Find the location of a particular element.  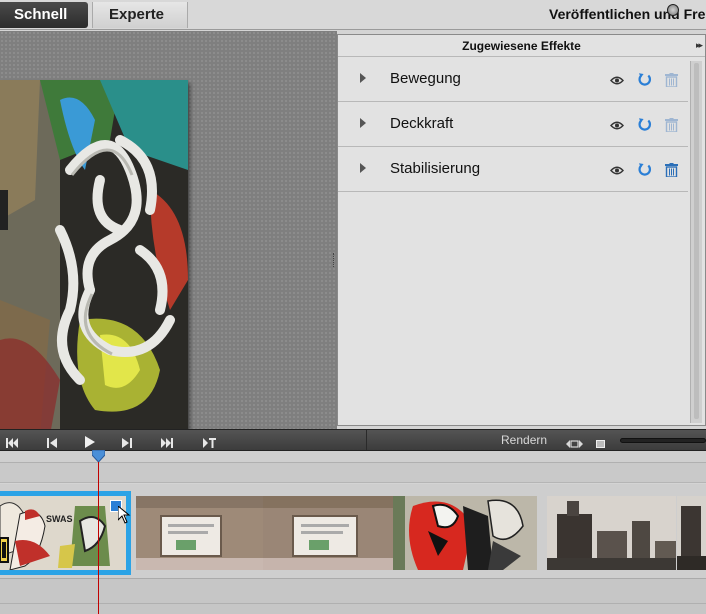

zoom-slider-handle is located at coordinates (673, 10).